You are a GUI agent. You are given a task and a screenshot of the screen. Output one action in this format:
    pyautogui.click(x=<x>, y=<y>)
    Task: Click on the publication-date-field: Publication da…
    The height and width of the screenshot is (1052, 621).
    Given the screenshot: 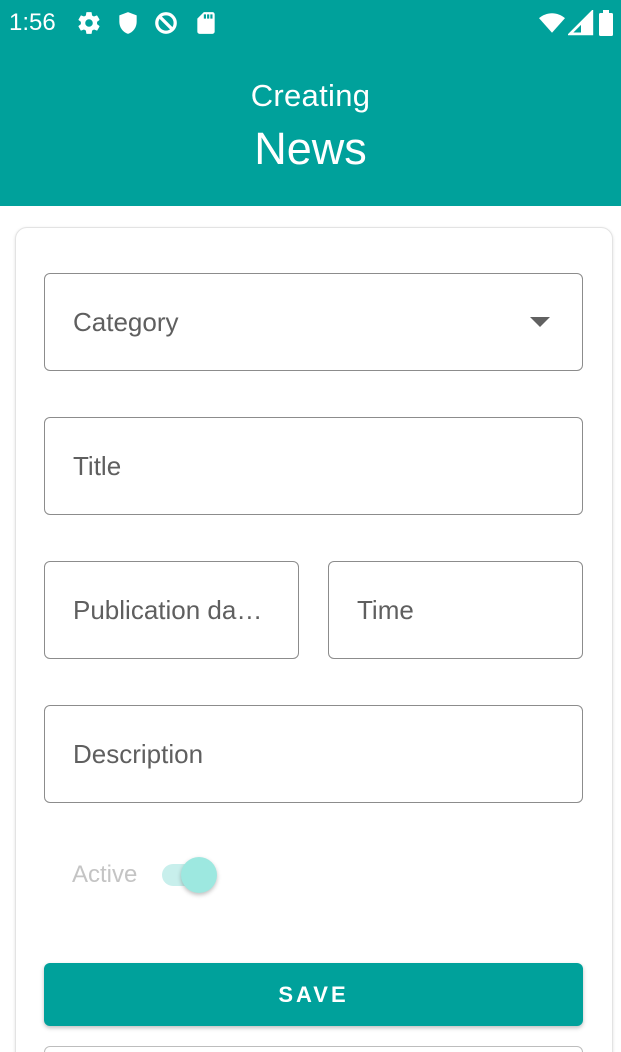 What is the action you would take?
    pyautogui.click(x=171, y=610)
    